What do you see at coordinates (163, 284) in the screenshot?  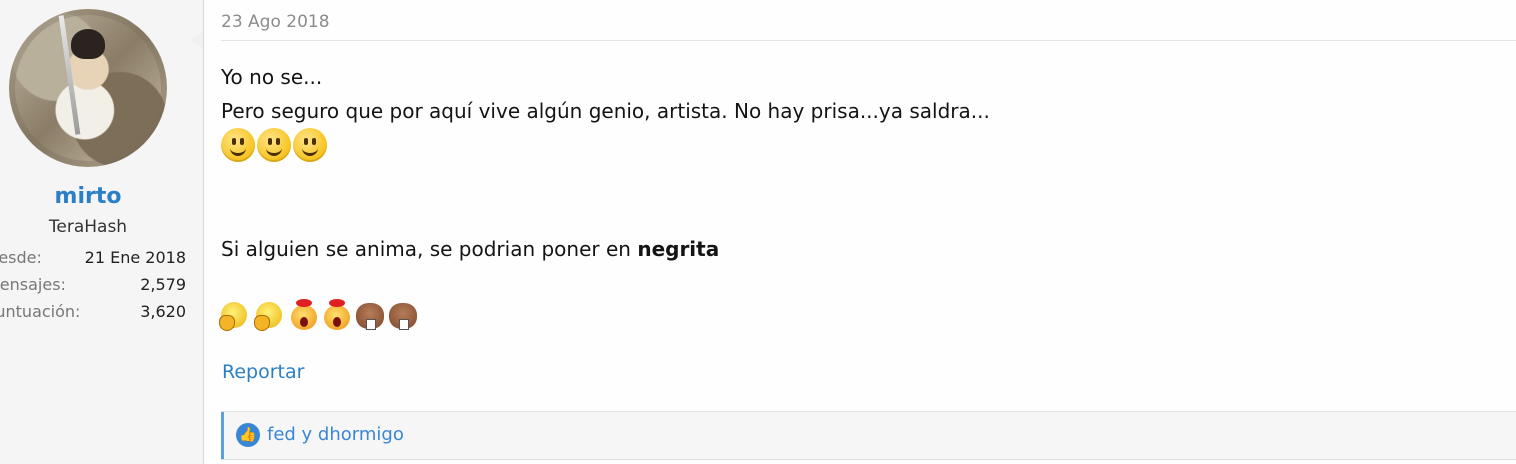 I see `stat-value: 2,579` at bounding box center [163, 284].